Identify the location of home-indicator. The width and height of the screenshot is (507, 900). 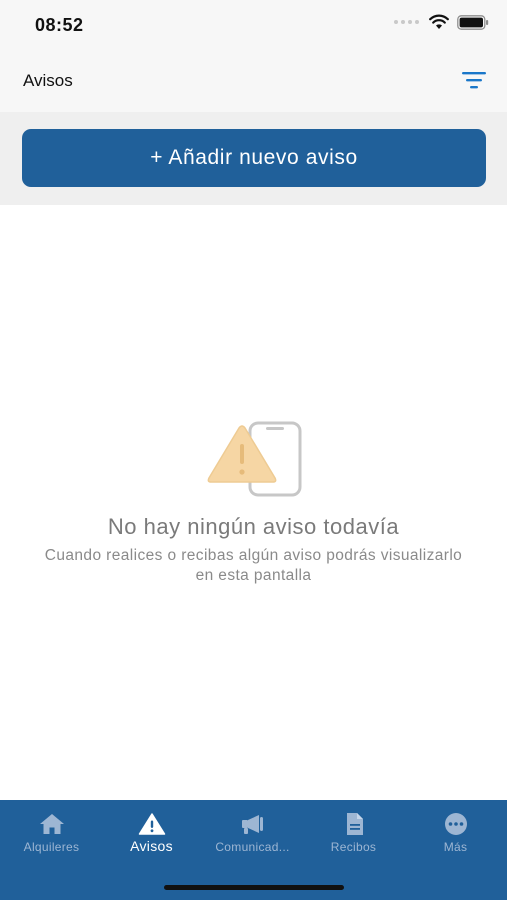
(254, 887).